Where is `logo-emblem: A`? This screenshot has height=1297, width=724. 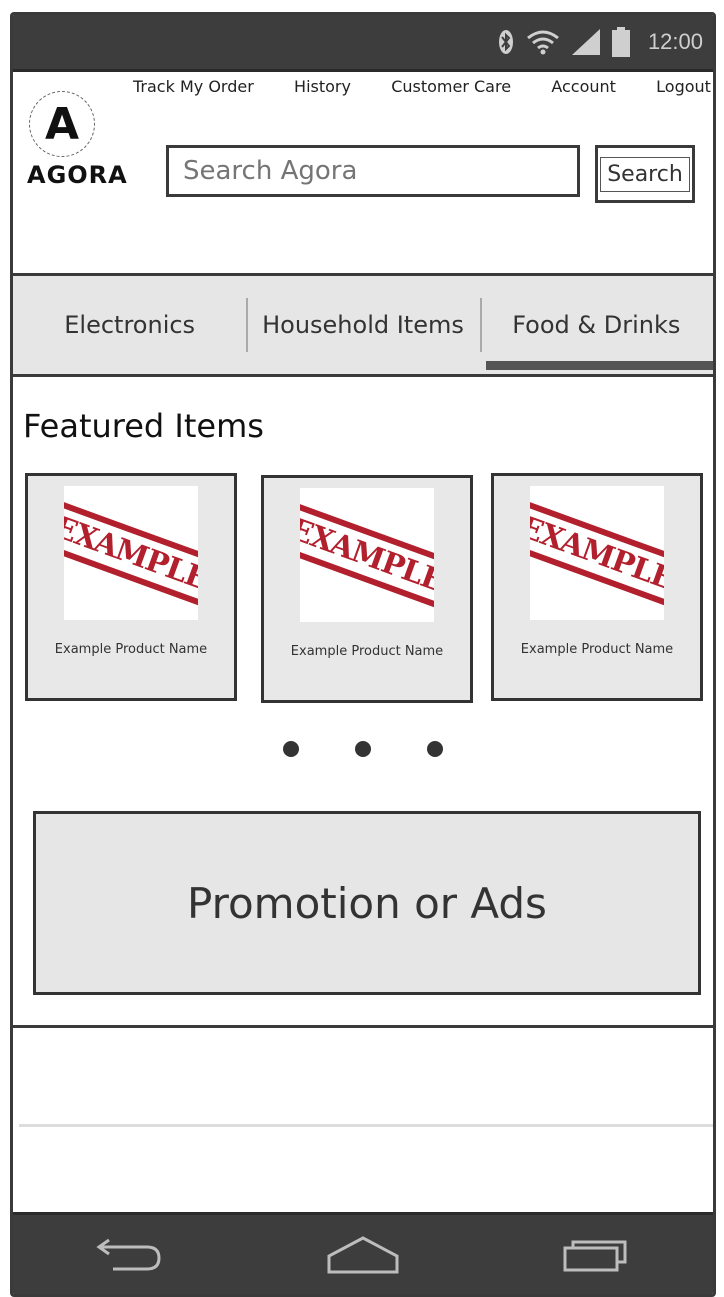
logo-emblem: A is located at coordinates (62, 124).